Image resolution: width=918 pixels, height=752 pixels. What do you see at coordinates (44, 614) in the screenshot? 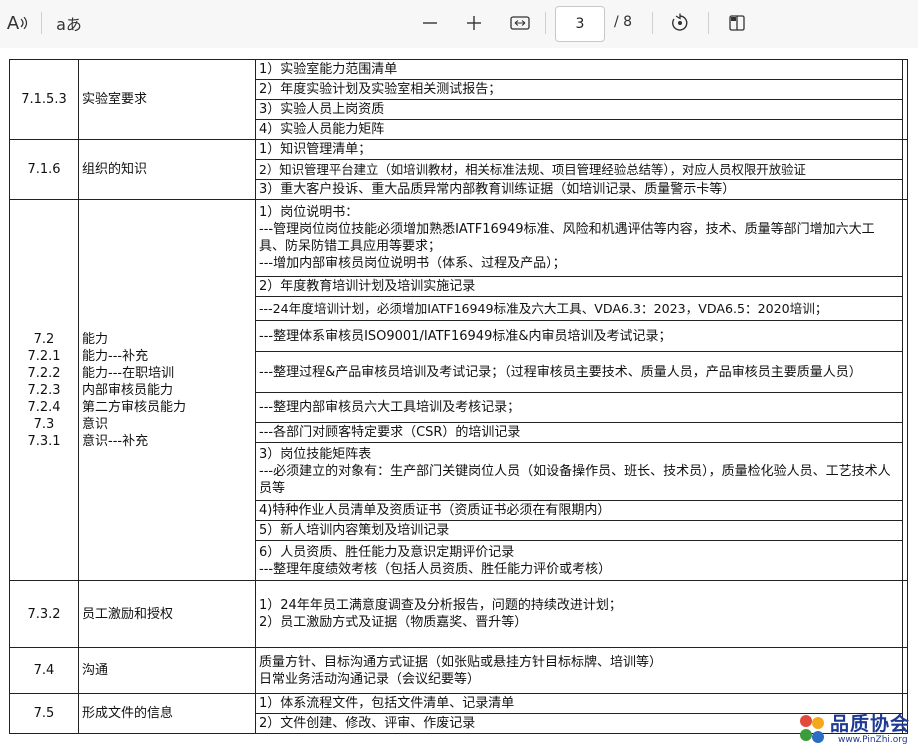
I see `clause-cell: 7.3.2` at bounding box center [44, 614].